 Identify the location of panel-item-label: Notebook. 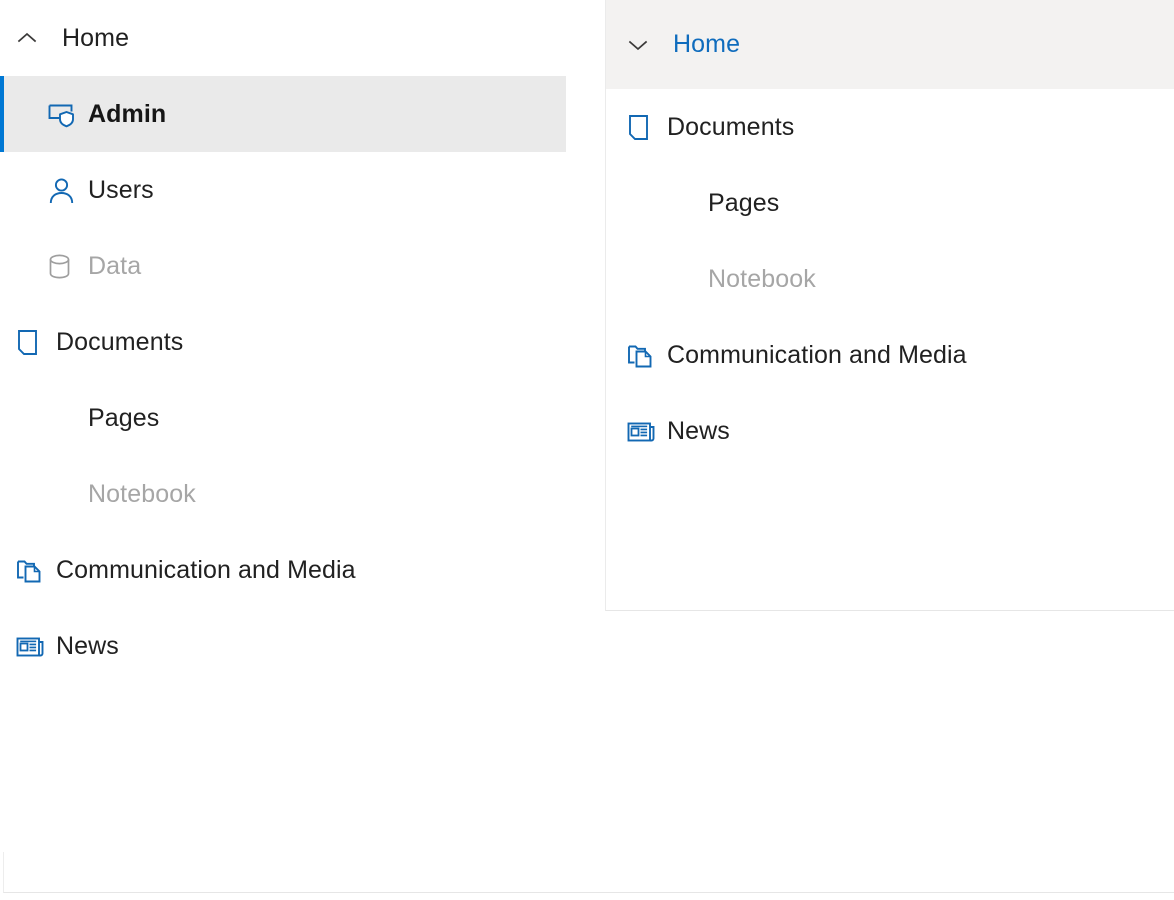
(762, 278).